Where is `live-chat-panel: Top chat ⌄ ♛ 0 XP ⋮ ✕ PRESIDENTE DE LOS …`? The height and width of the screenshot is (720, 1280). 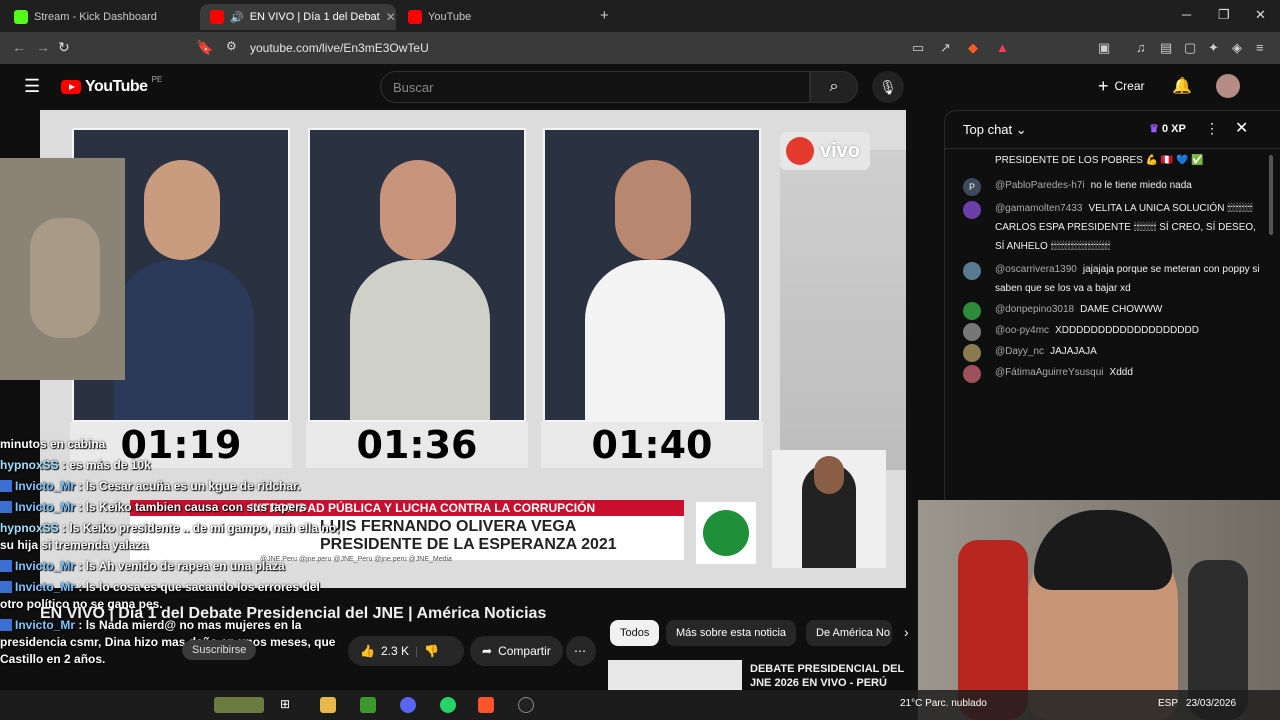
live-chat-panel: Top chat ⌄ ♛ 0 XP ⋮ ✕ PRESIDENTE DE LOS … is located at coordinates (1112, 305).